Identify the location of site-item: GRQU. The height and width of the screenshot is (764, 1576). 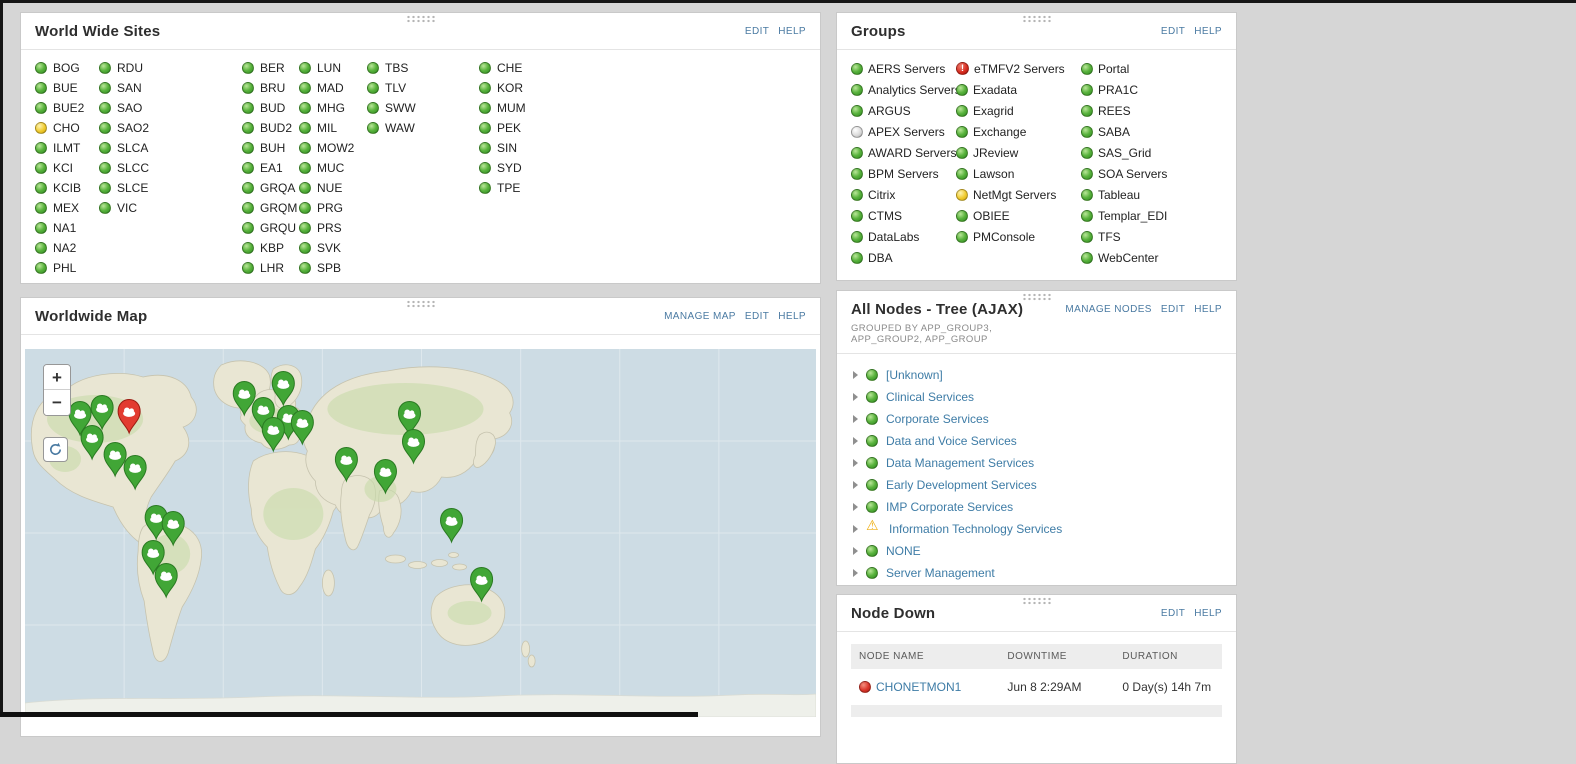
(270, 228).